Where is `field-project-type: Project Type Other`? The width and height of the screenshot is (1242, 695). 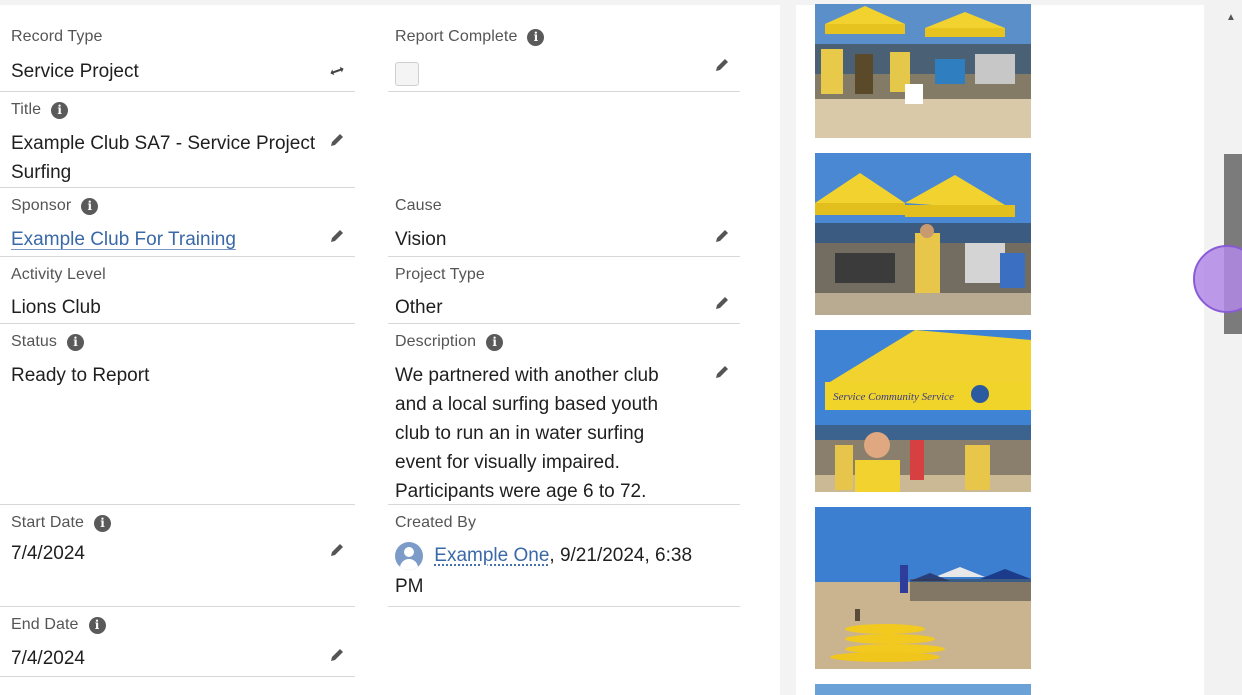
field-project-type: Project Type Other is located at coordinates (564, 290).